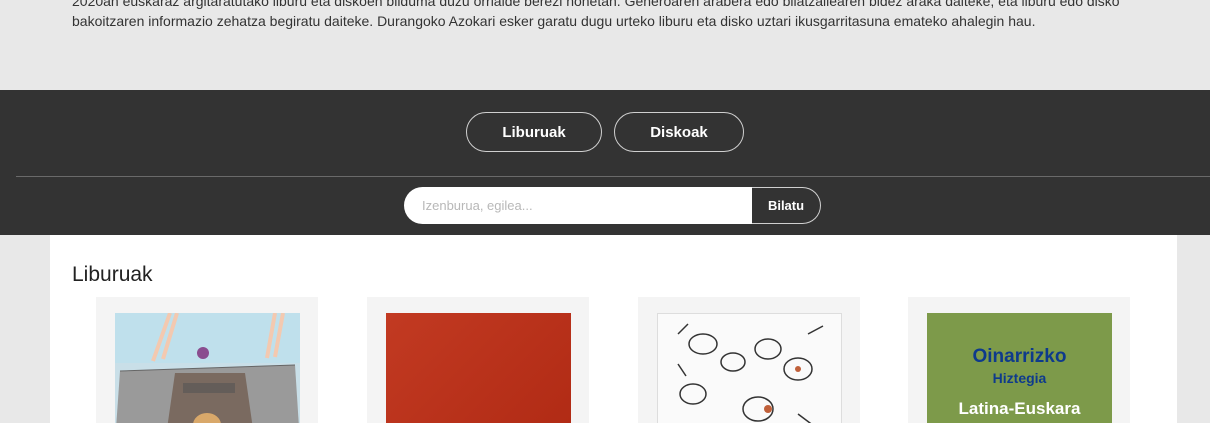 The width and height of the screenshot is (1210, 423). I want to click on search-bar: Bilatu, so click(612, 205).